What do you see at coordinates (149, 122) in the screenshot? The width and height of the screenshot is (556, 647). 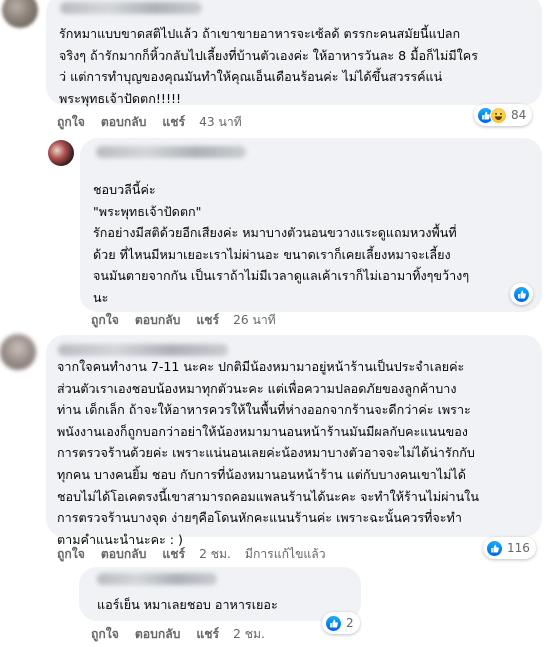 I see `comment-actions: ถูกใจ ตอบกลับ แชร์ 43 นาที` at bounding box center [149, 122].